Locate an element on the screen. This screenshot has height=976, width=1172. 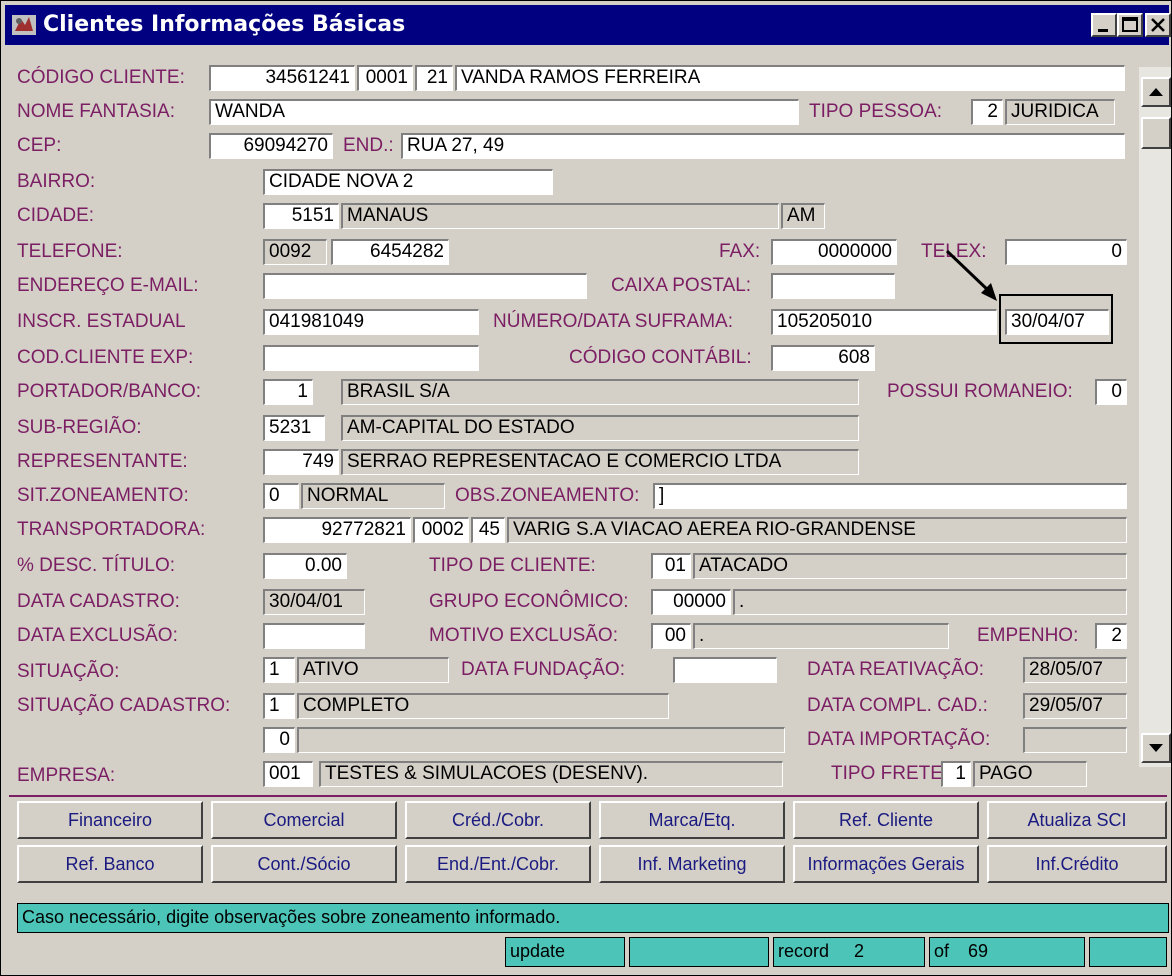
situacao-desc-field: ATIVO is located at coordinates (373, 670).